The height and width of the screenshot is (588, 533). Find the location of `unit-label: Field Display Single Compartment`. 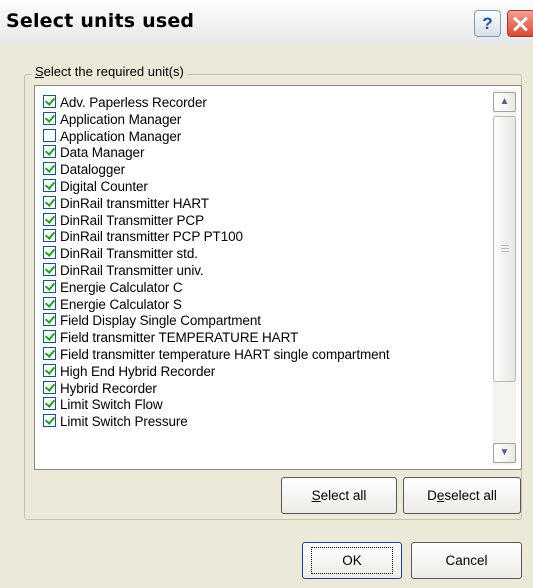

unit-label: Field Display Single Compartment is located at coordinates (160, 321).